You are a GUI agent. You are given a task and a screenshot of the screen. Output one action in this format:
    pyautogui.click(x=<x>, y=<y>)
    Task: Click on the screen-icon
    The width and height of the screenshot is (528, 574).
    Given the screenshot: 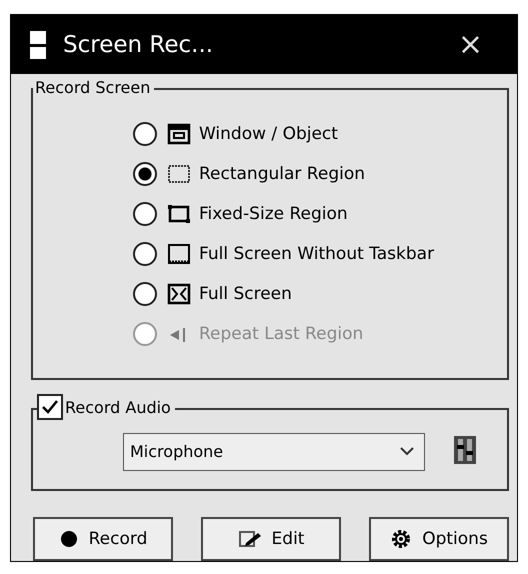 What is the action you would take?
    pyautogui.click(x=179, y=254)
    